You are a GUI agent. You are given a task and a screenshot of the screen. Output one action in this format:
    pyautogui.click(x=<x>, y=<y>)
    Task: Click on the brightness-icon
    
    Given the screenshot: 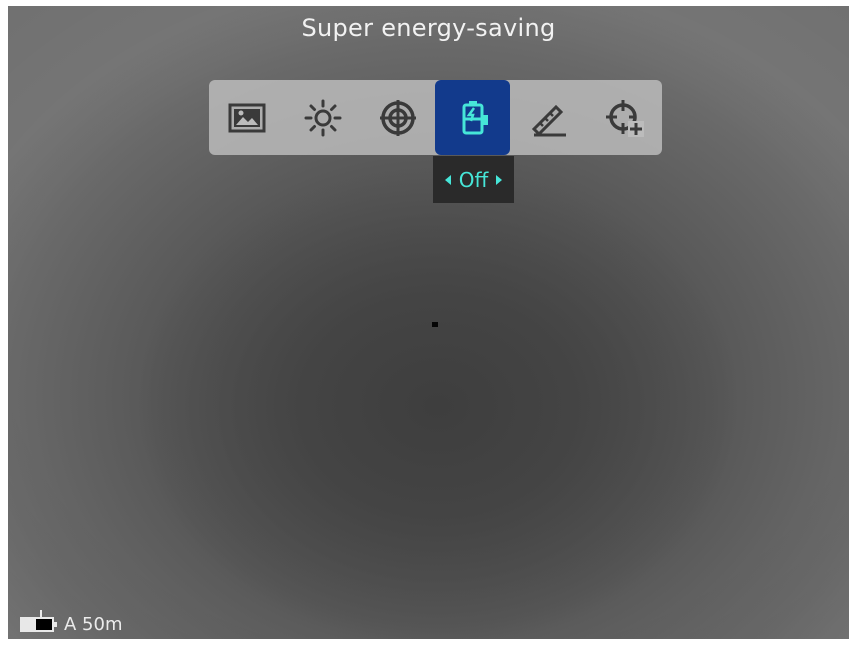 What is the action you would take?
    pyautogui.click(x=322, y=117)
    